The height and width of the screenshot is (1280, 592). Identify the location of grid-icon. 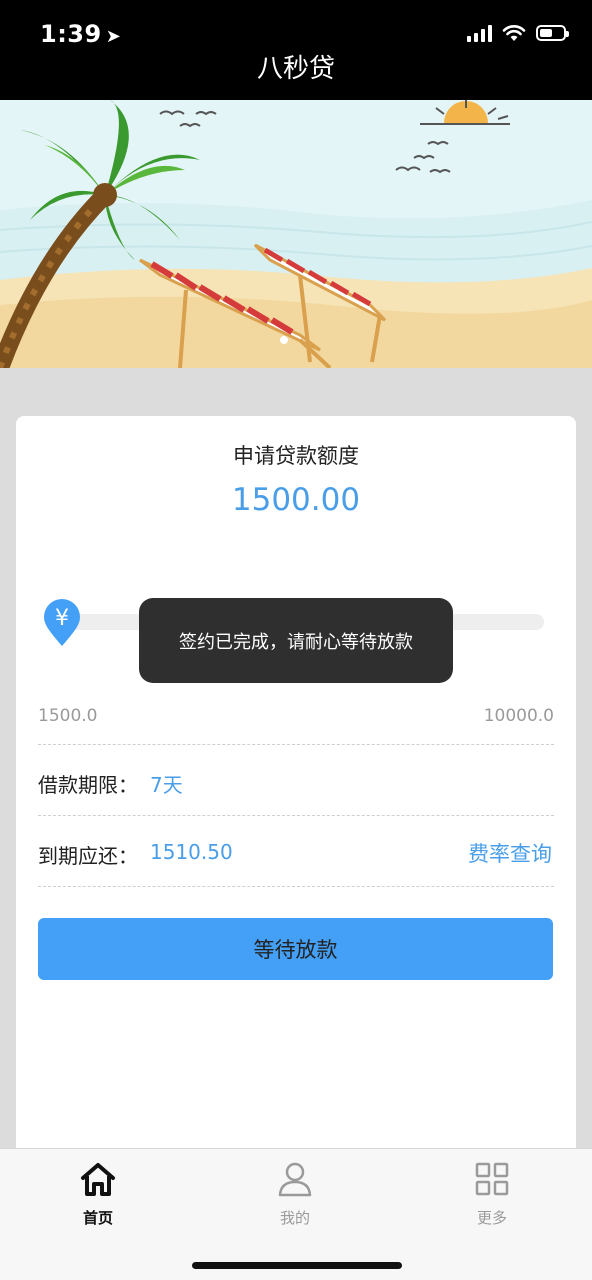
(492, 1179).